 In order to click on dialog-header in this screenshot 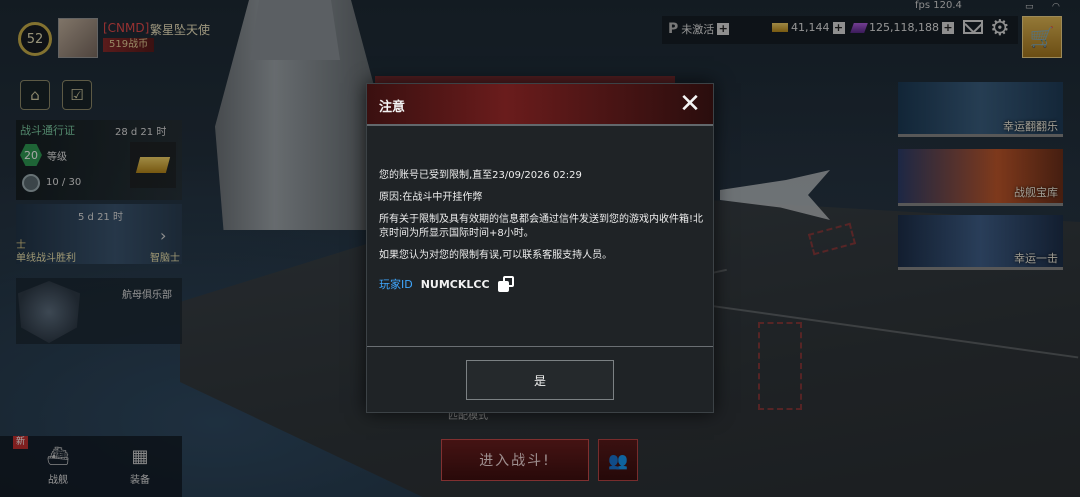, I will do `click(540, 104)`.